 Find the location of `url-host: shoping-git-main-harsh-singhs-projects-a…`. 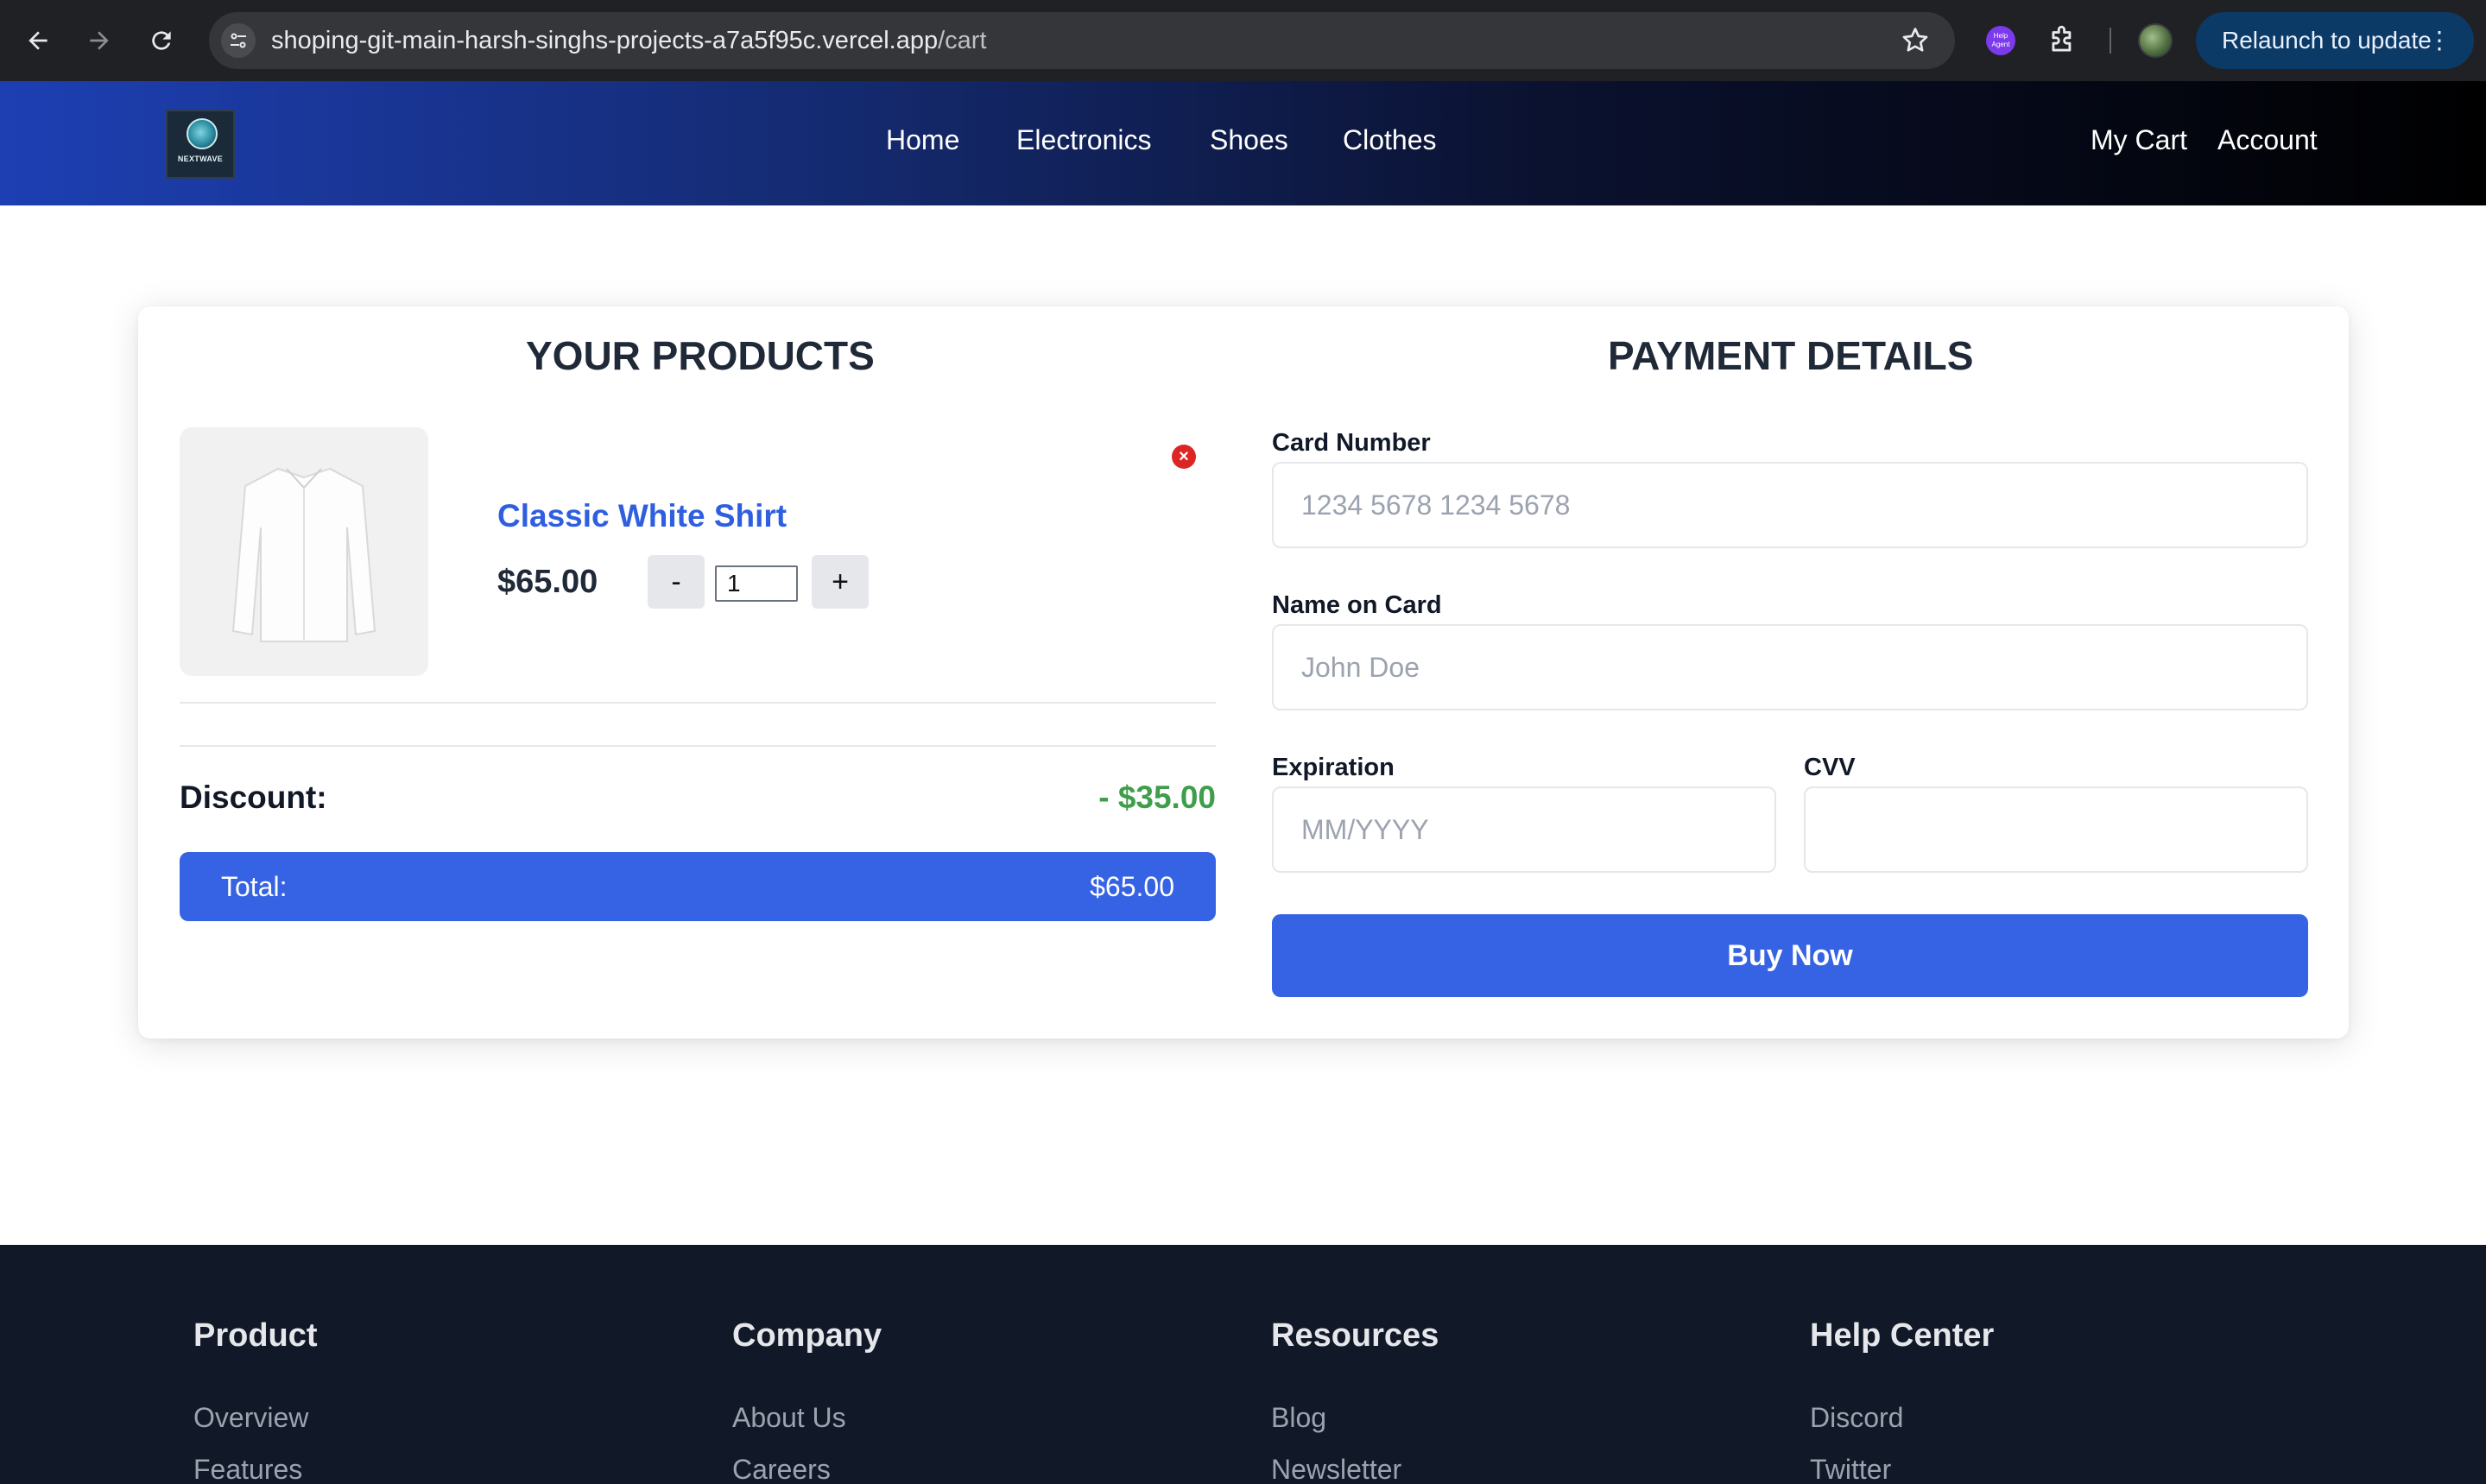

url-host: shoping-git-main-harsh-singhs-projects-a… is located at coordinates (605, 40).